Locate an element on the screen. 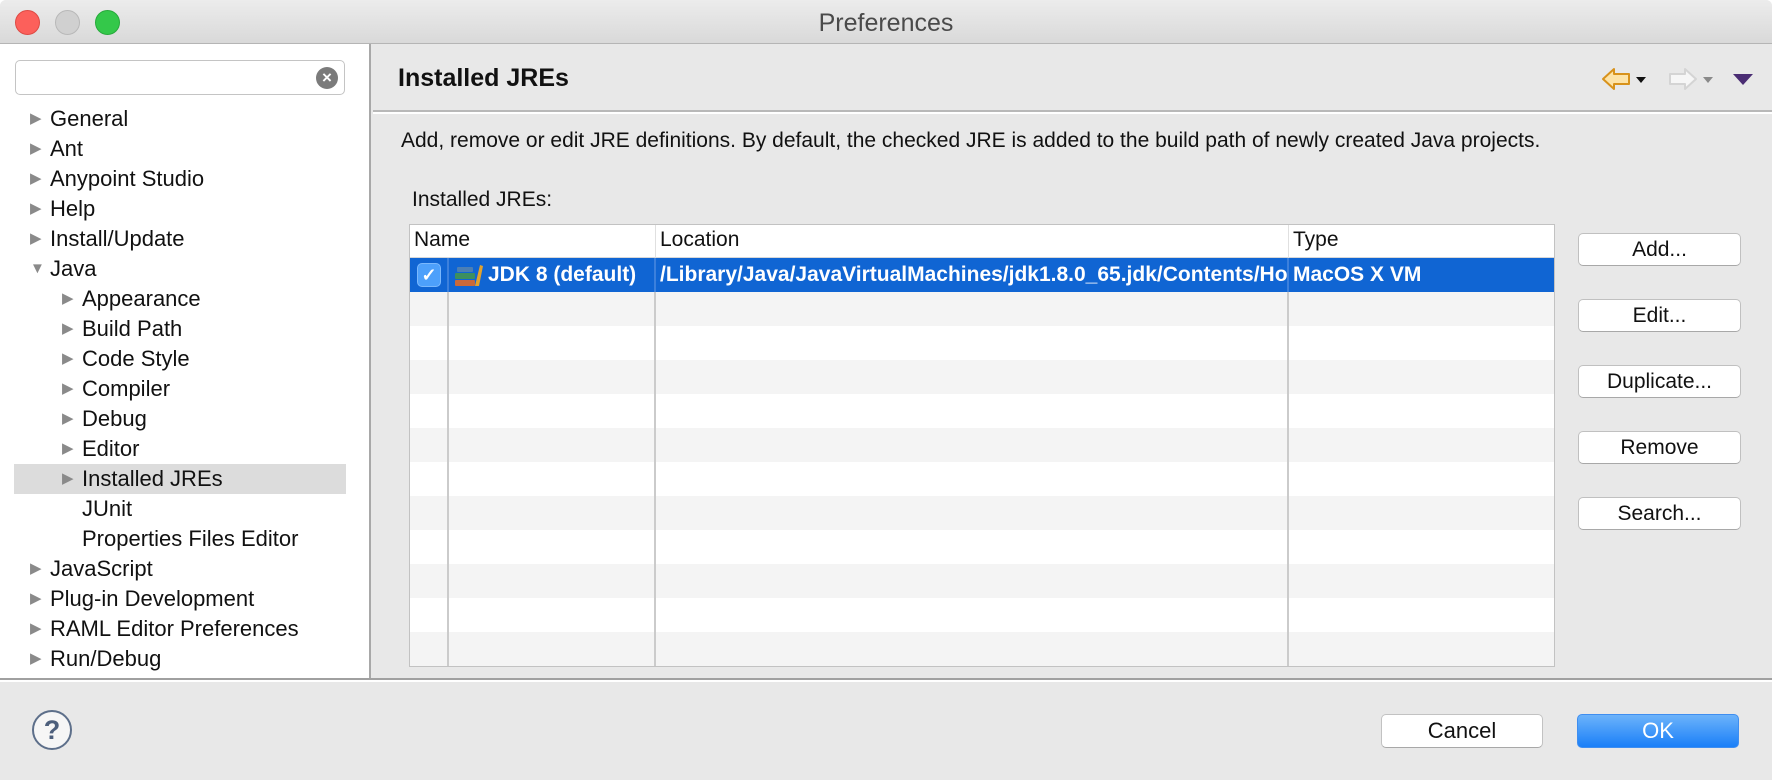 Image resolution: width=1772 pixels, height=780 pixels. tree-item-label: Build Path is located at coordinates (132, 328).